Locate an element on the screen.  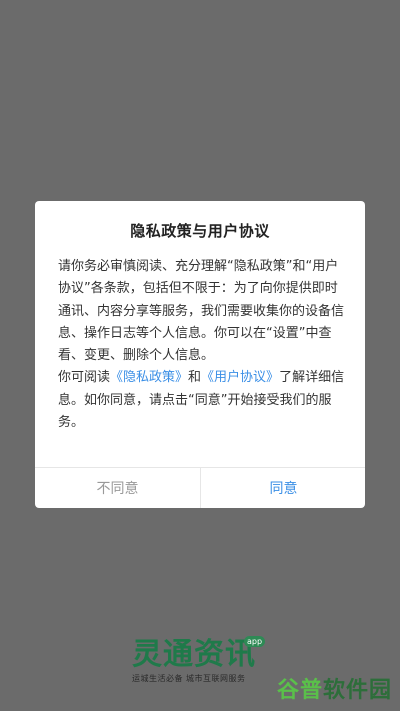
disagree-button: 不同意 is located at coordinates (117, 488).